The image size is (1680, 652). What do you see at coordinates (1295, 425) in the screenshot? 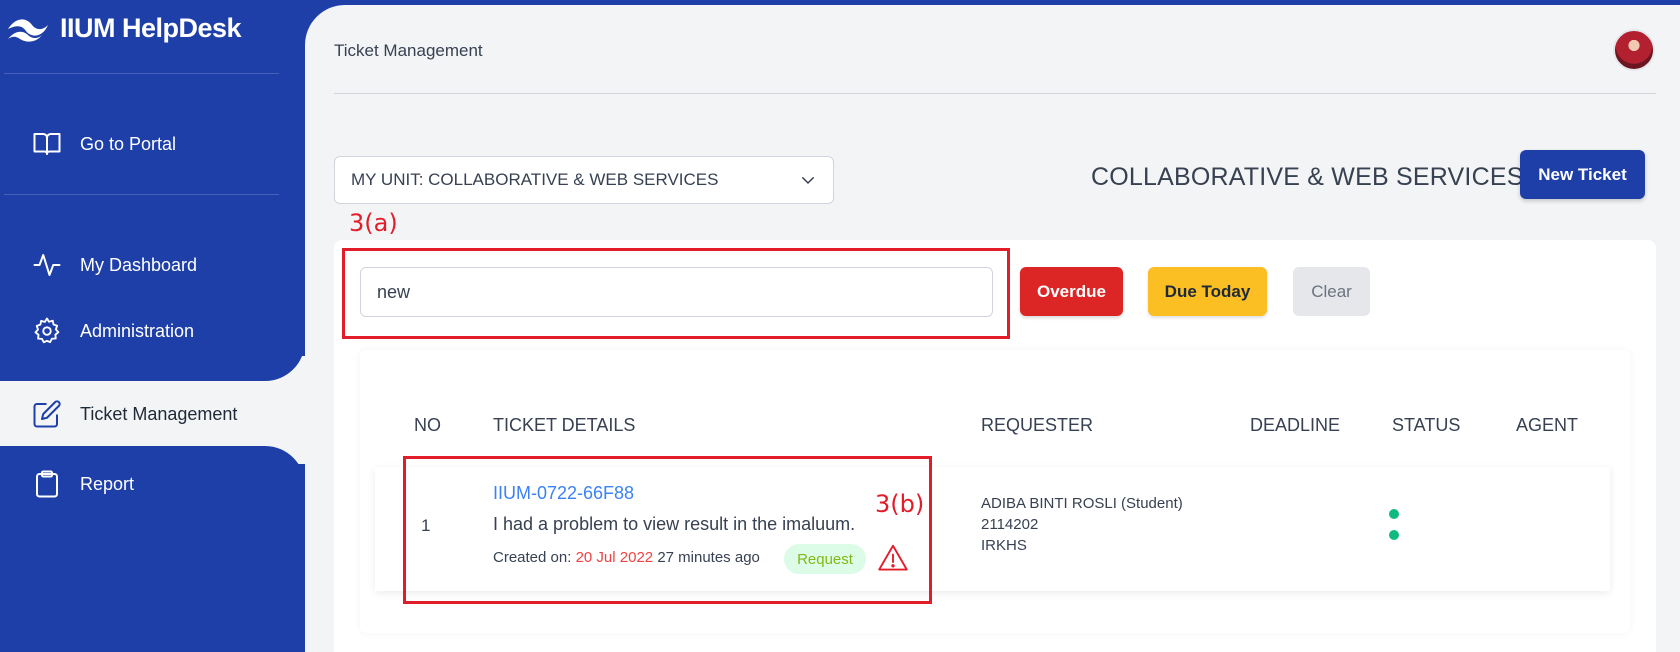
I see `column-header-deadline: DEADLINE` at bounding box center [1295, 425].